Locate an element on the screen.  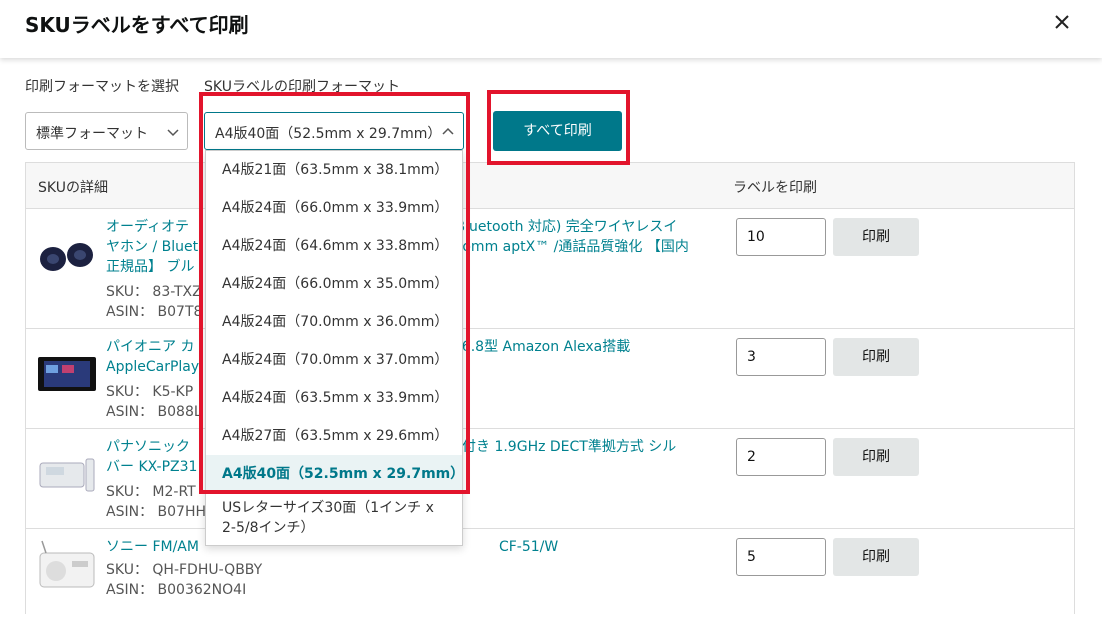
chevron-down-icon is located at coordinates (173, 133).